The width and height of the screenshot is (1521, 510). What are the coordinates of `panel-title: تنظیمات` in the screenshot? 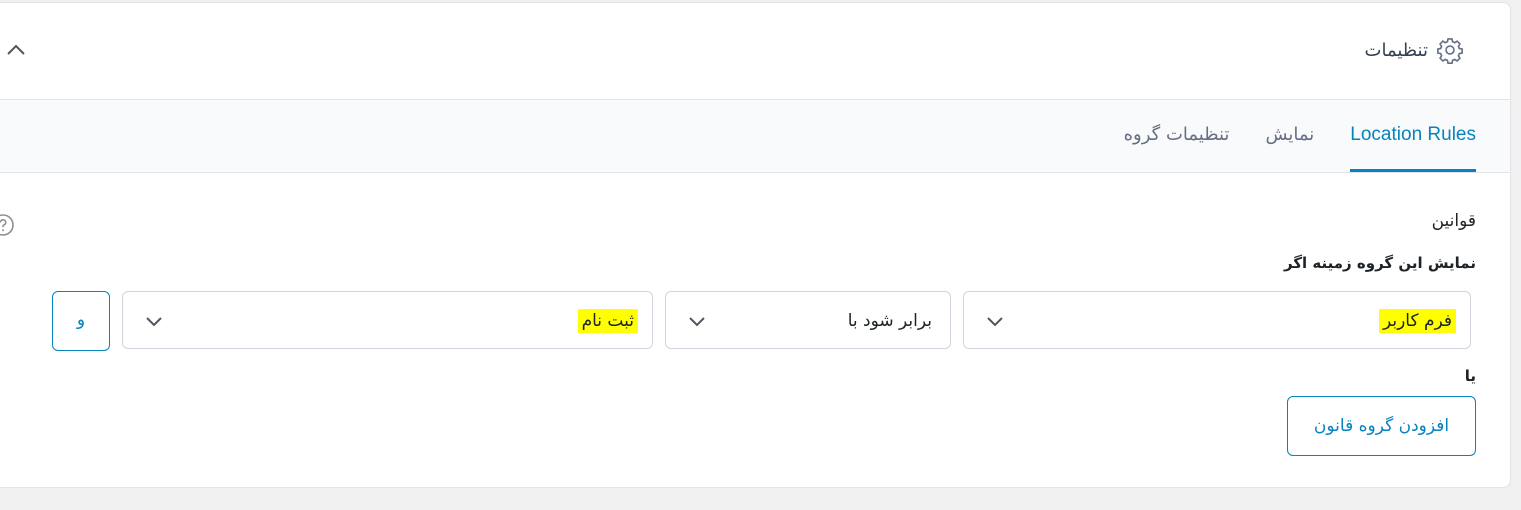 It's located at (1414, 50).